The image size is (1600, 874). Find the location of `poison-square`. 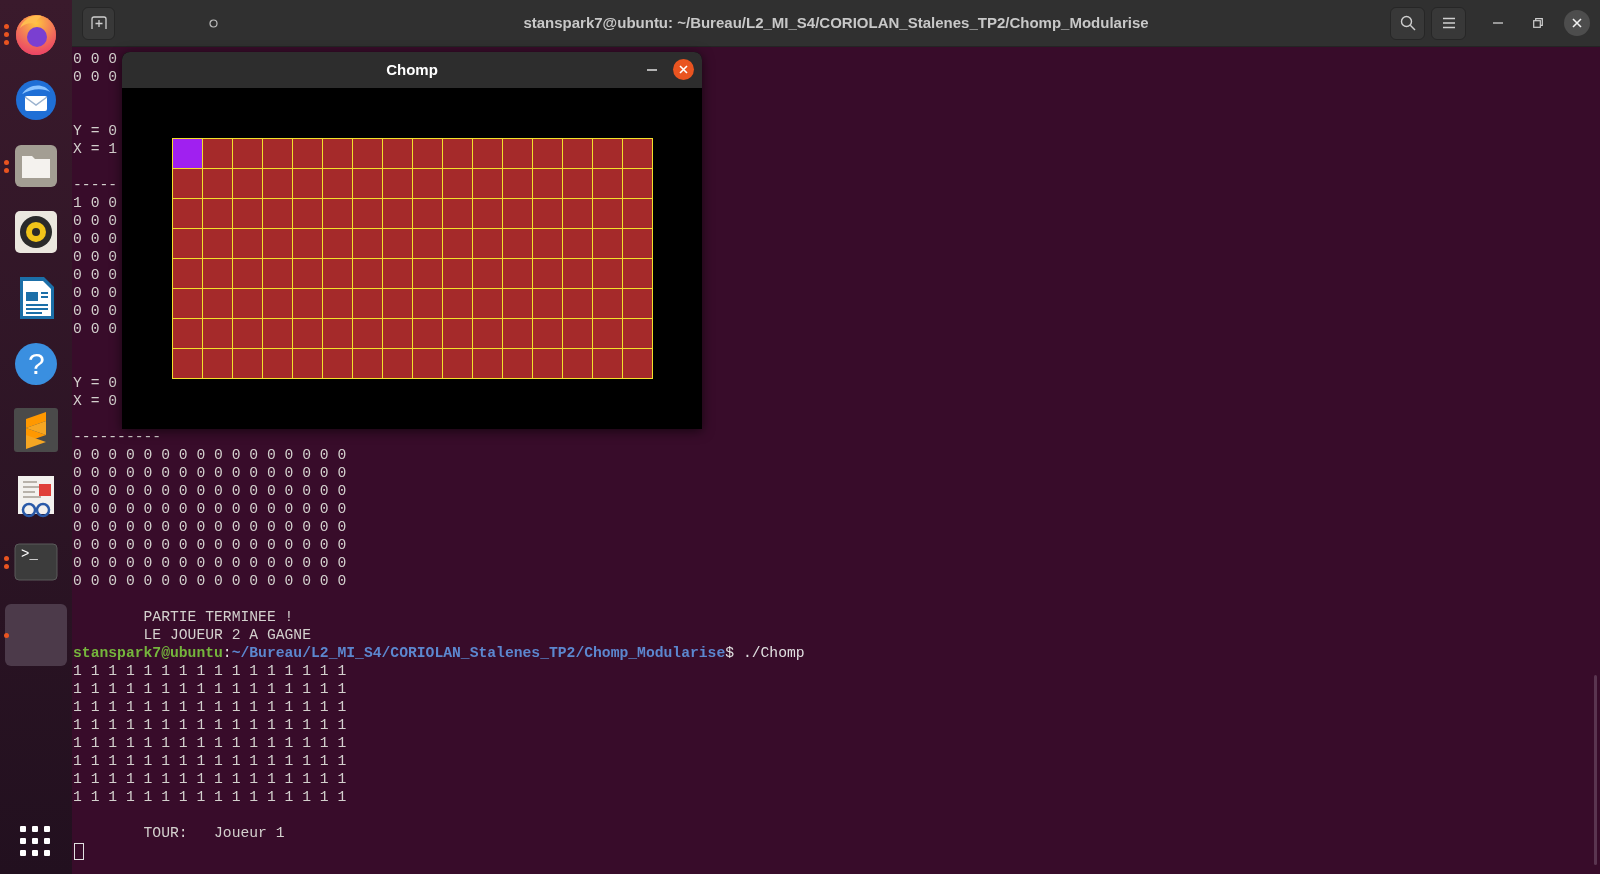

poison-square is located at coordinates (187, 153).